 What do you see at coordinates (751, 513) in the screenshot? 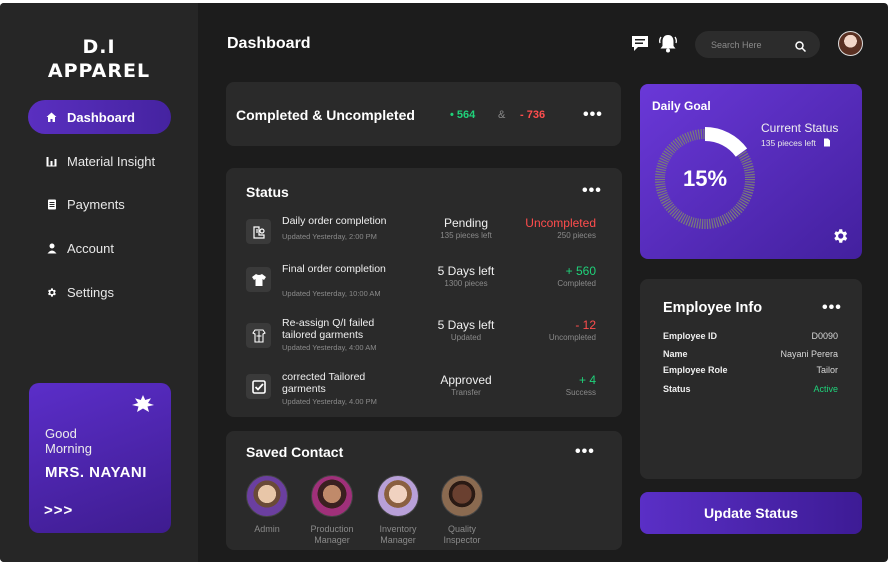
I see `update-status-button: Update Status` at bounding box center [751, 513].